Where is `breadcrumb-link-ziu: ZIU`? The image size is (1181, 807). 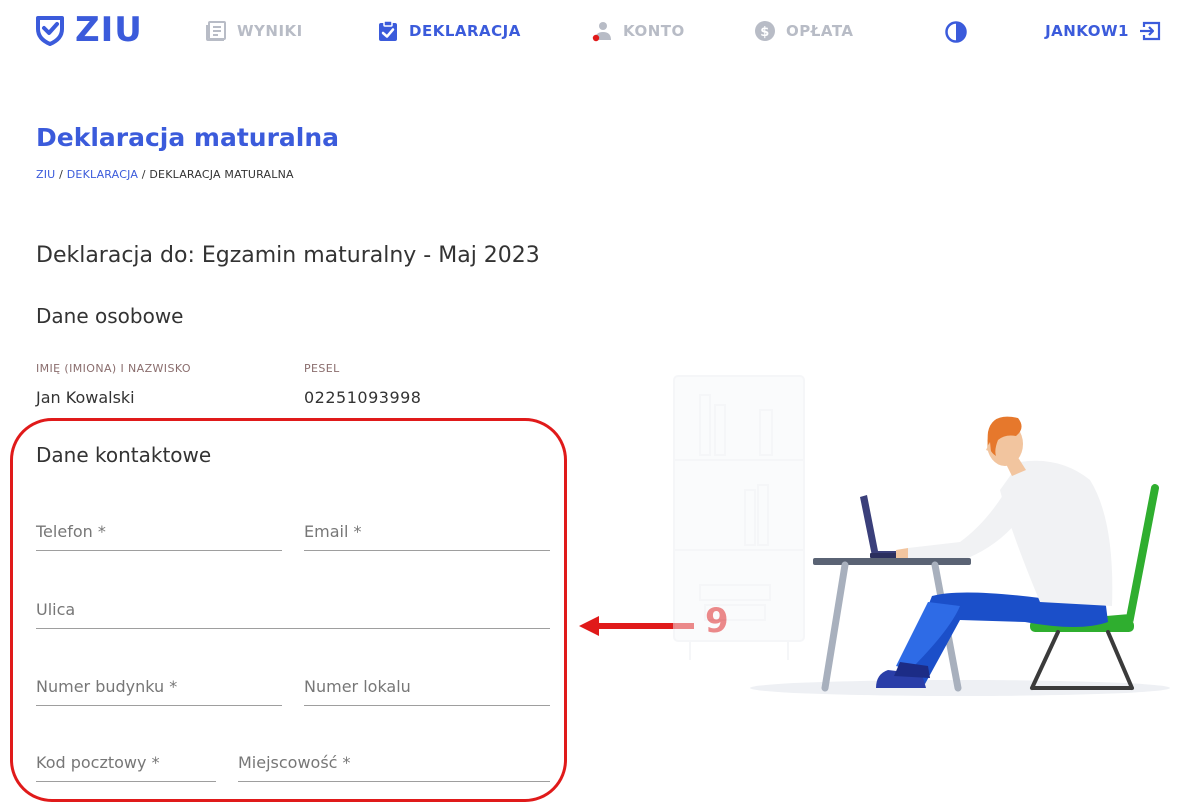 breadcrumb-link-ziu: ZIU is located at coordinates (45, 174).